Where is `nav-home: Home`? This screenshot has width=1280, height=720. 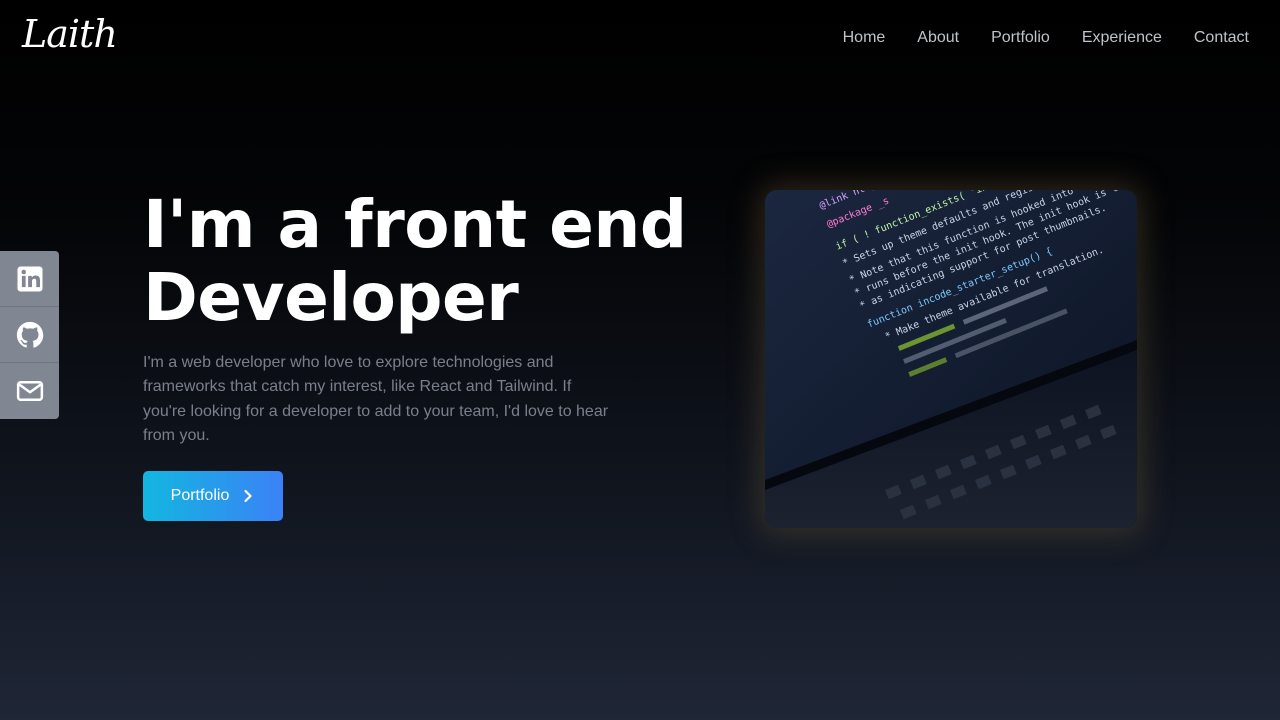 nav-home: Home is located at coordinates (864, 38).